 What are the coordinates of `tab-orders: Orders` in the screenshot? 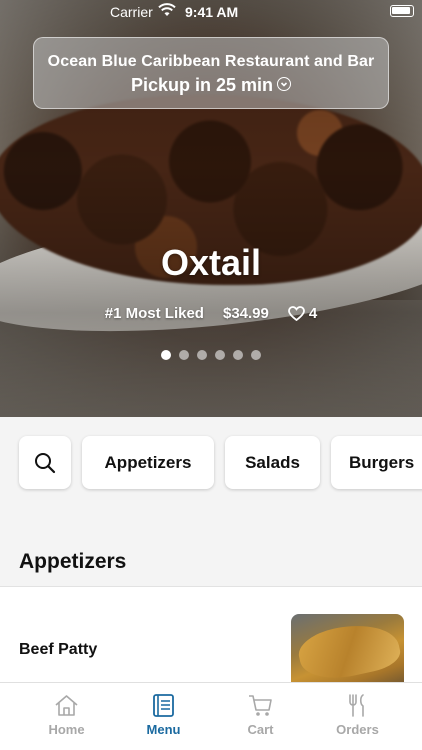 It's located at (357, 716).